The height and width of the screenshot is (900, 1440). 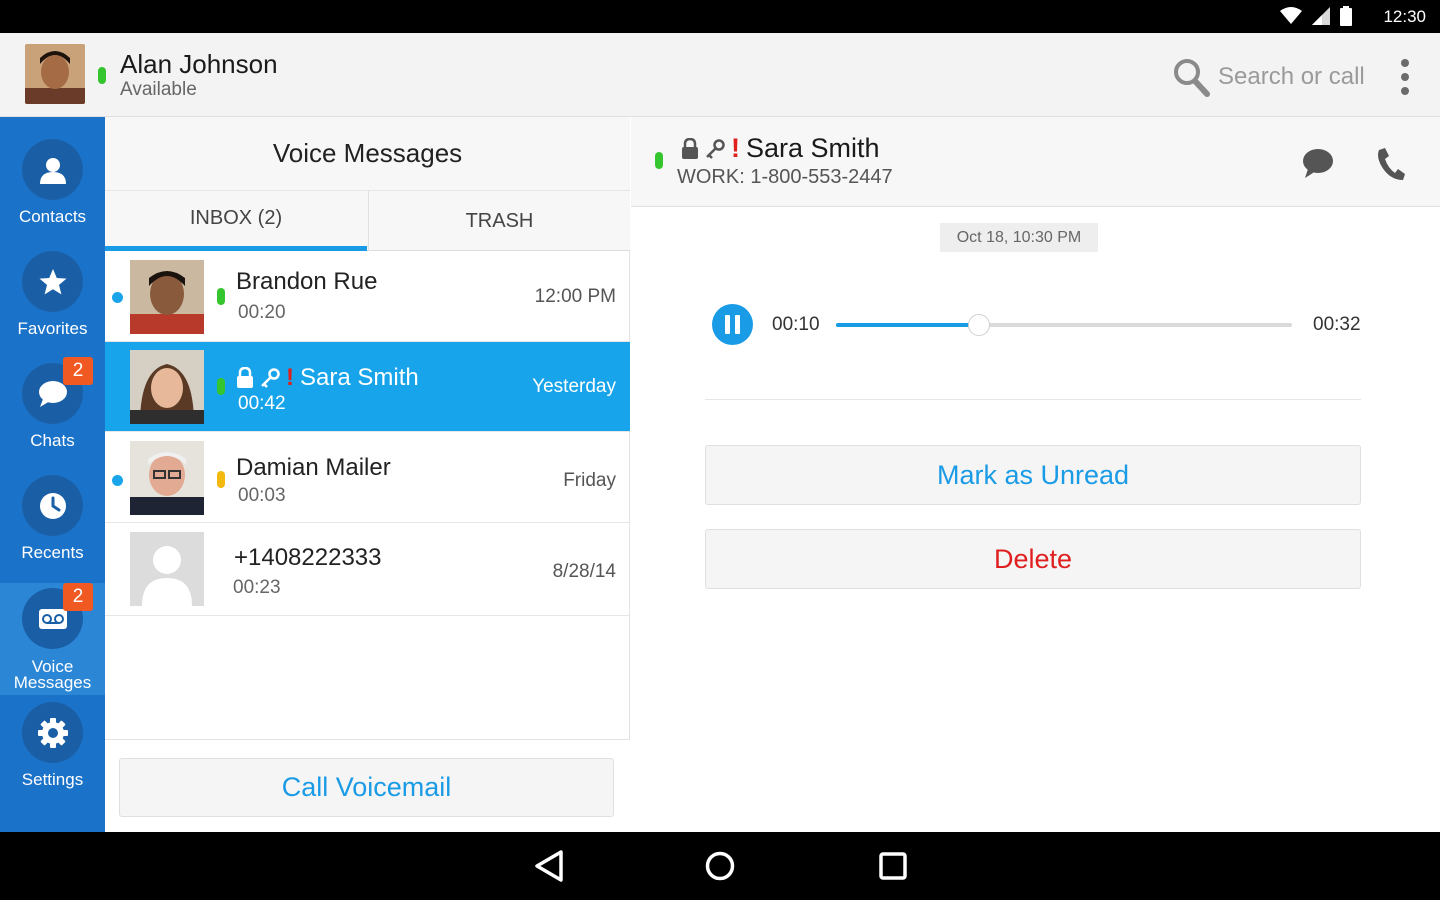 I want to click on pause-icon, so click(x=727, y=324).